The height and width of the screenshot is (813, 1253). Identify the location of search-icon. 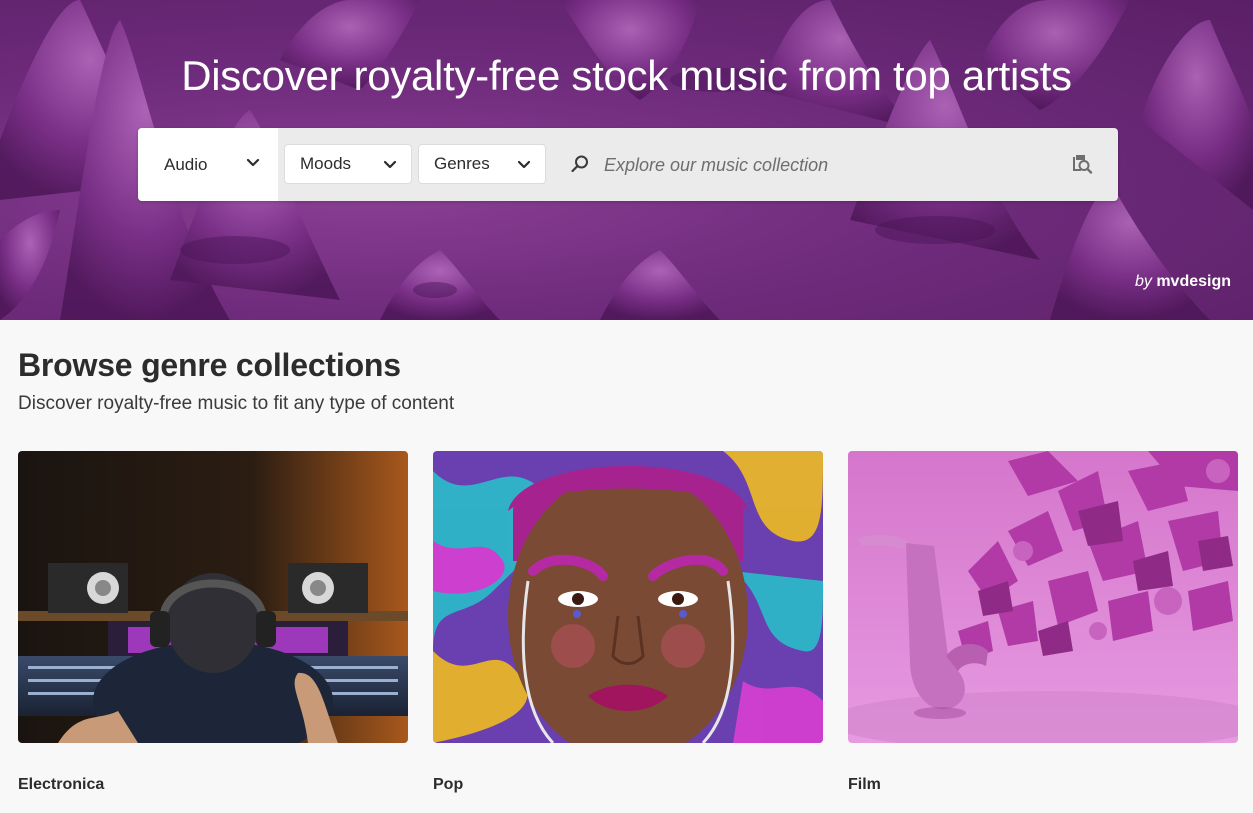
(579, 164).